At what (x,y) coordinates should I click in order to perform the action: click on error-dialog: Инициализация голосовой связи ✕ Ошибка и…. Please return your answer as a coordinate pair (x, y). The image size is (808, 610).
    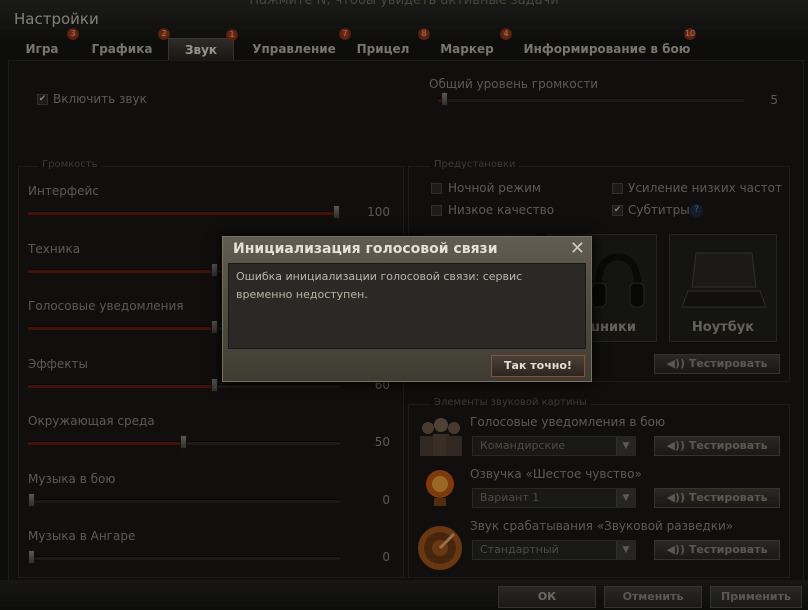
    Looking at the image, I should click on (407, 309).